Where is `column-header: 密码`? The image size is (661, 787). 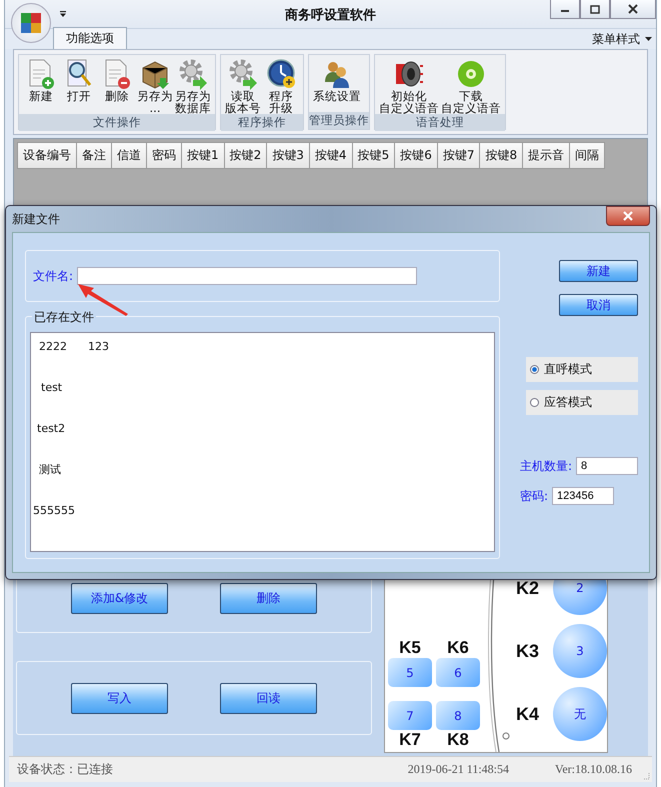
column-header: 密码 is located at coordinates (164, 155).